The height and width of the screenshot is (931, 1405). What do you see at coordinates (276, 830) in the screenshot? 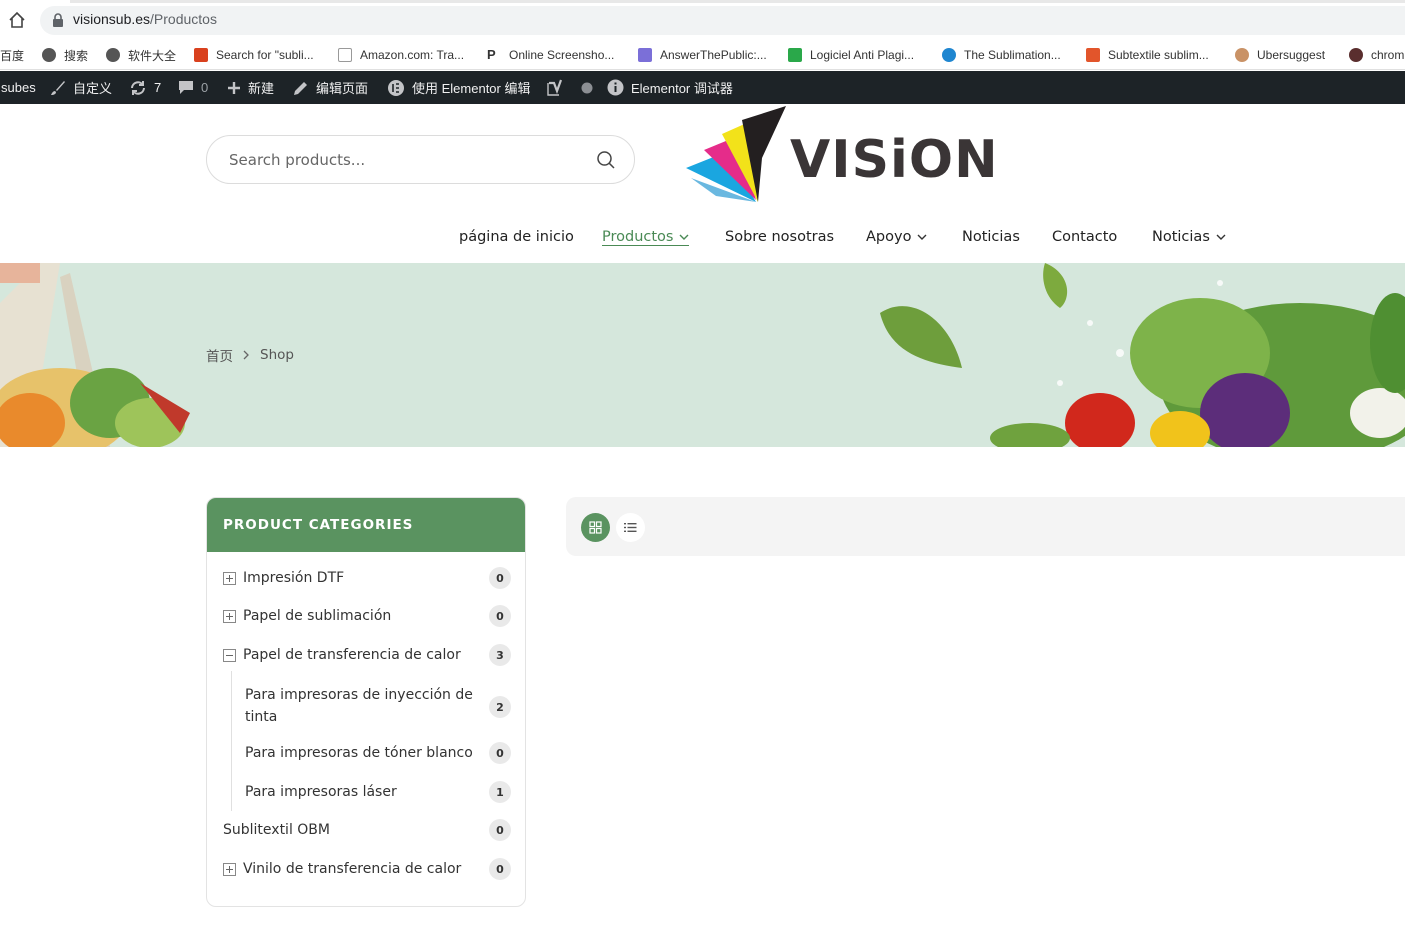
I see `category-label: Sublitextil OBM` at bounding box center [276, 830].